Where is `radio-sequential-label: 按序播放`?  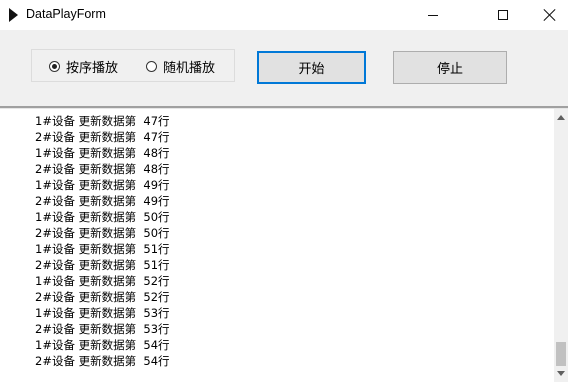
radio-sequential-label: 按序播放 is located at coordinates (92, 66).